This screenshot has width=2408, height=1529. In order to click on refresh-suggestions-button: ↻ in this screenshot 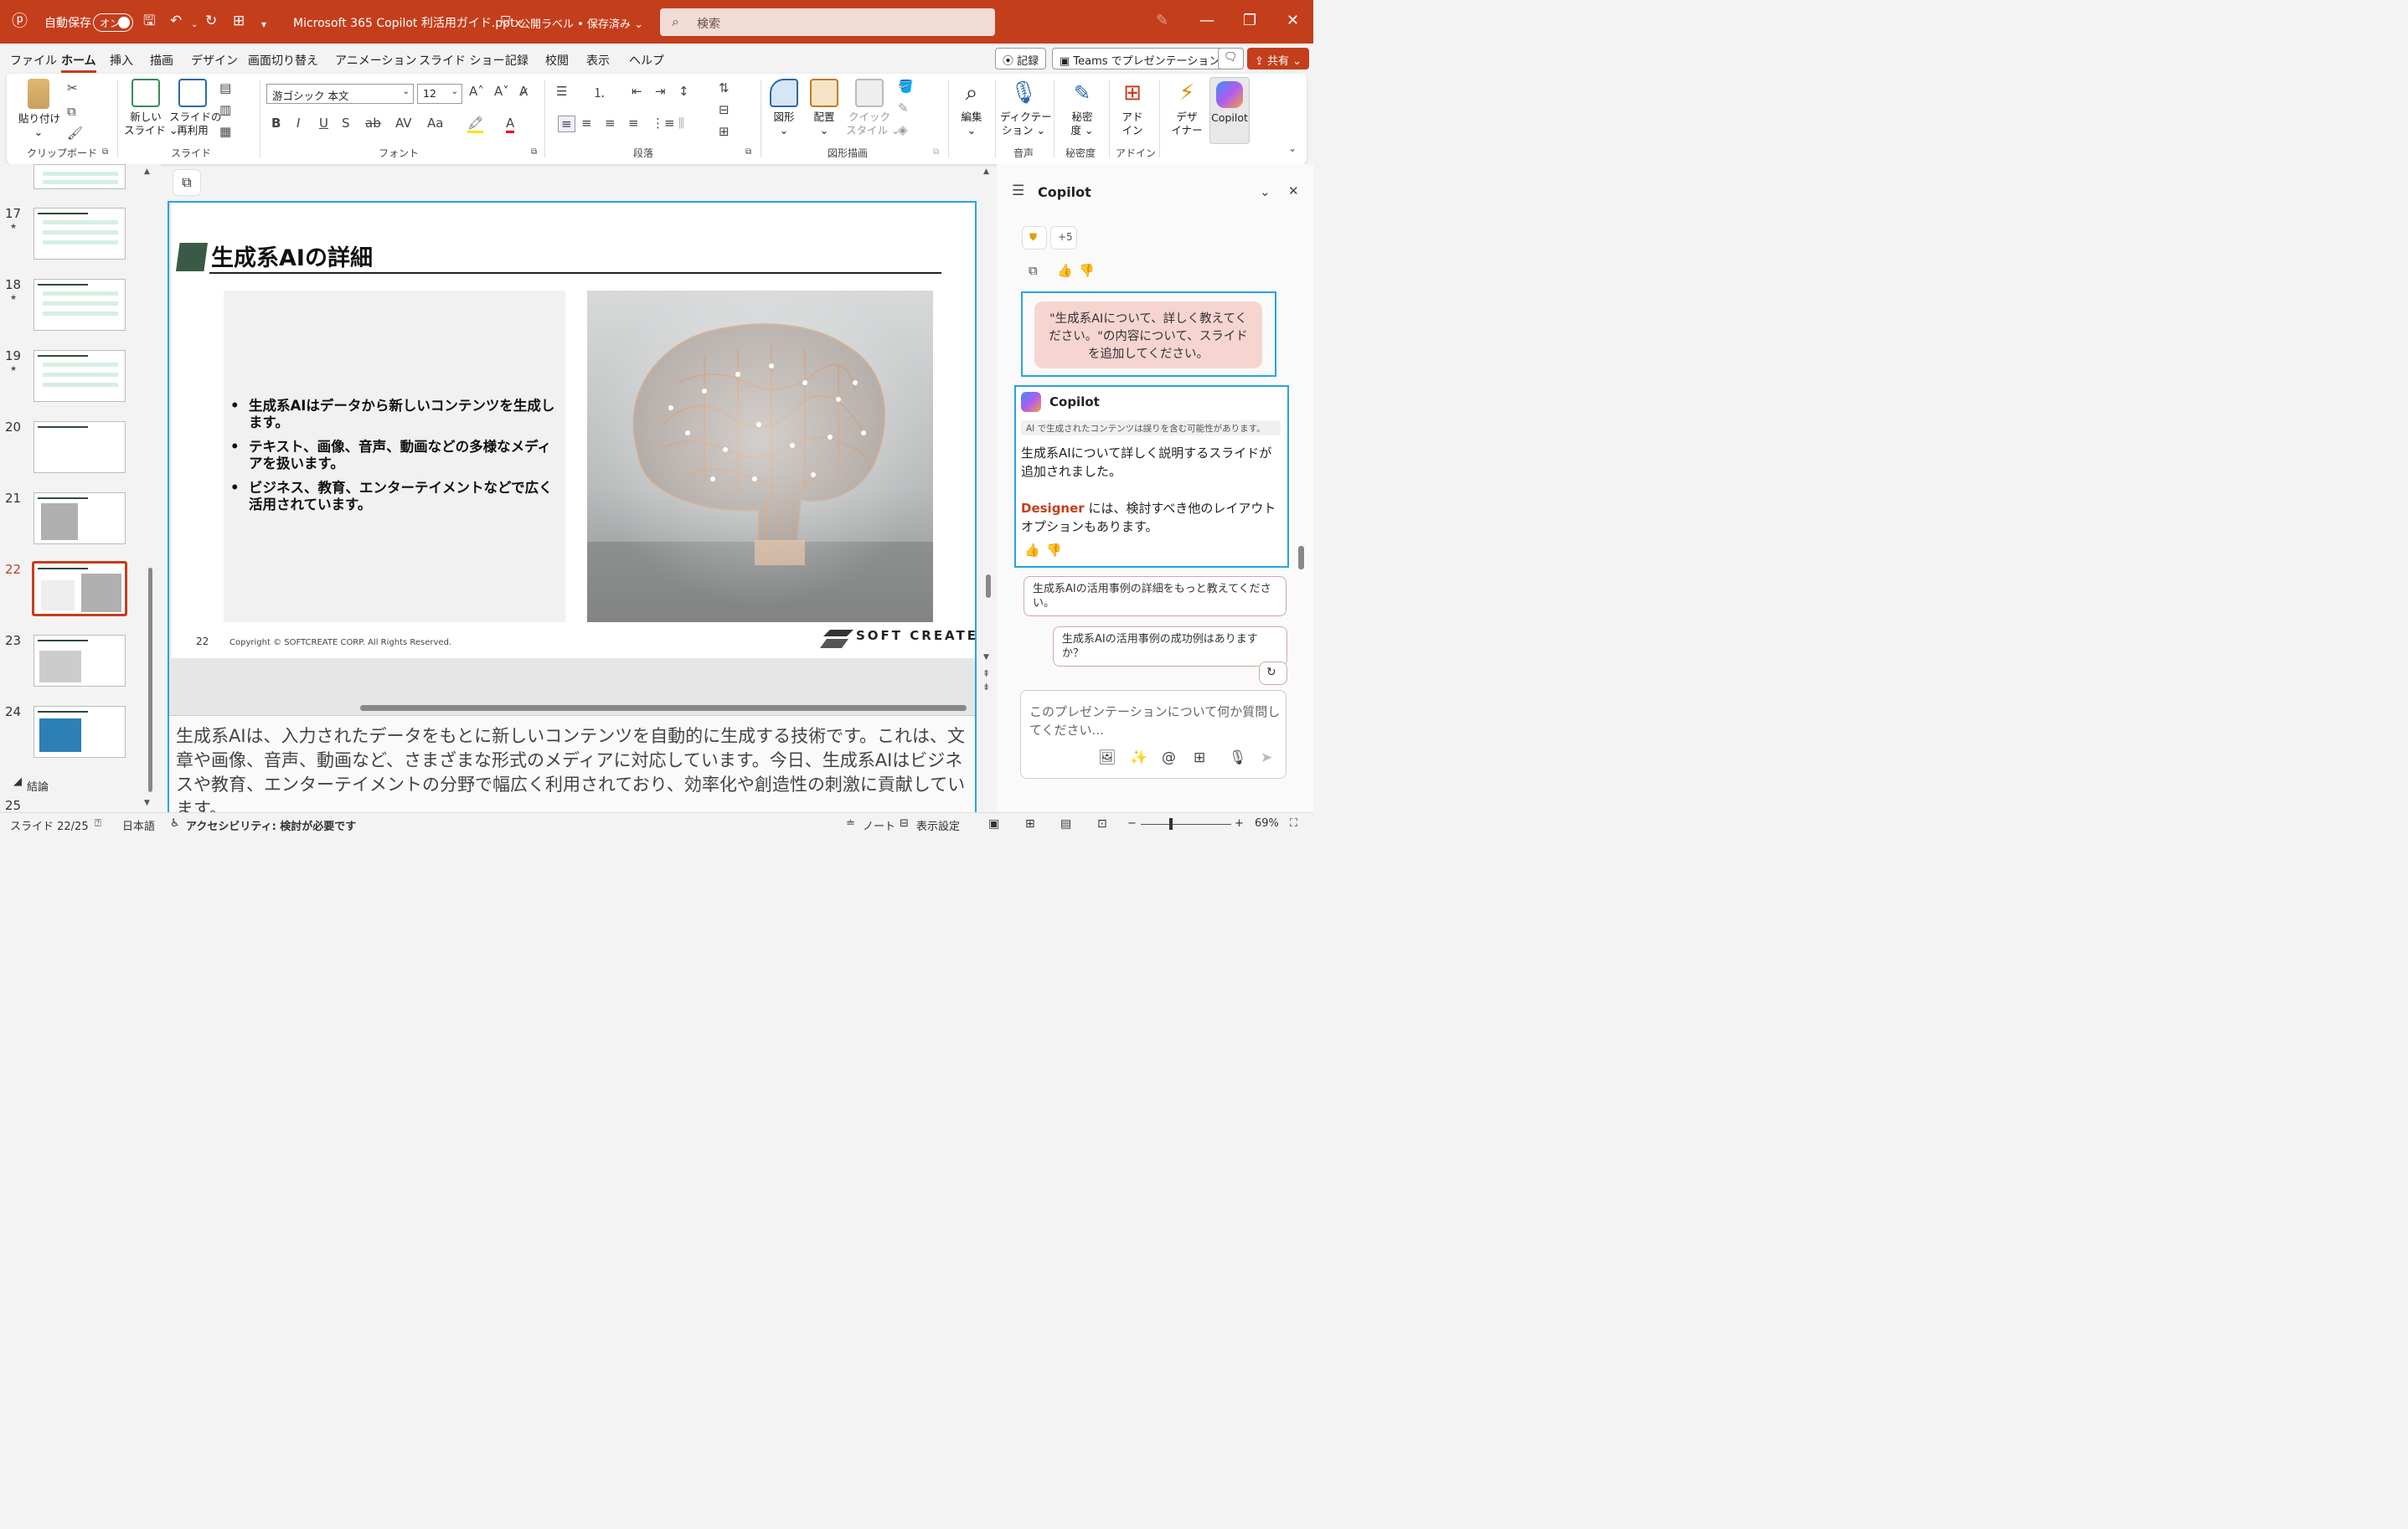, I will do `click(1273, 673)`.